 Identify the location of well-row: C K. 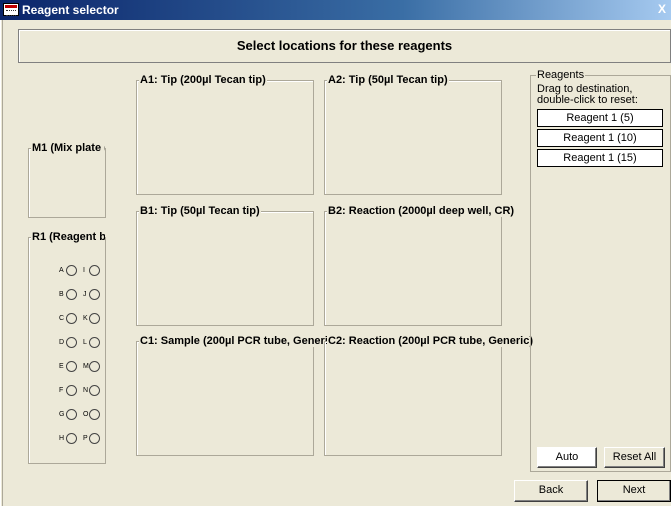
(89, 320).